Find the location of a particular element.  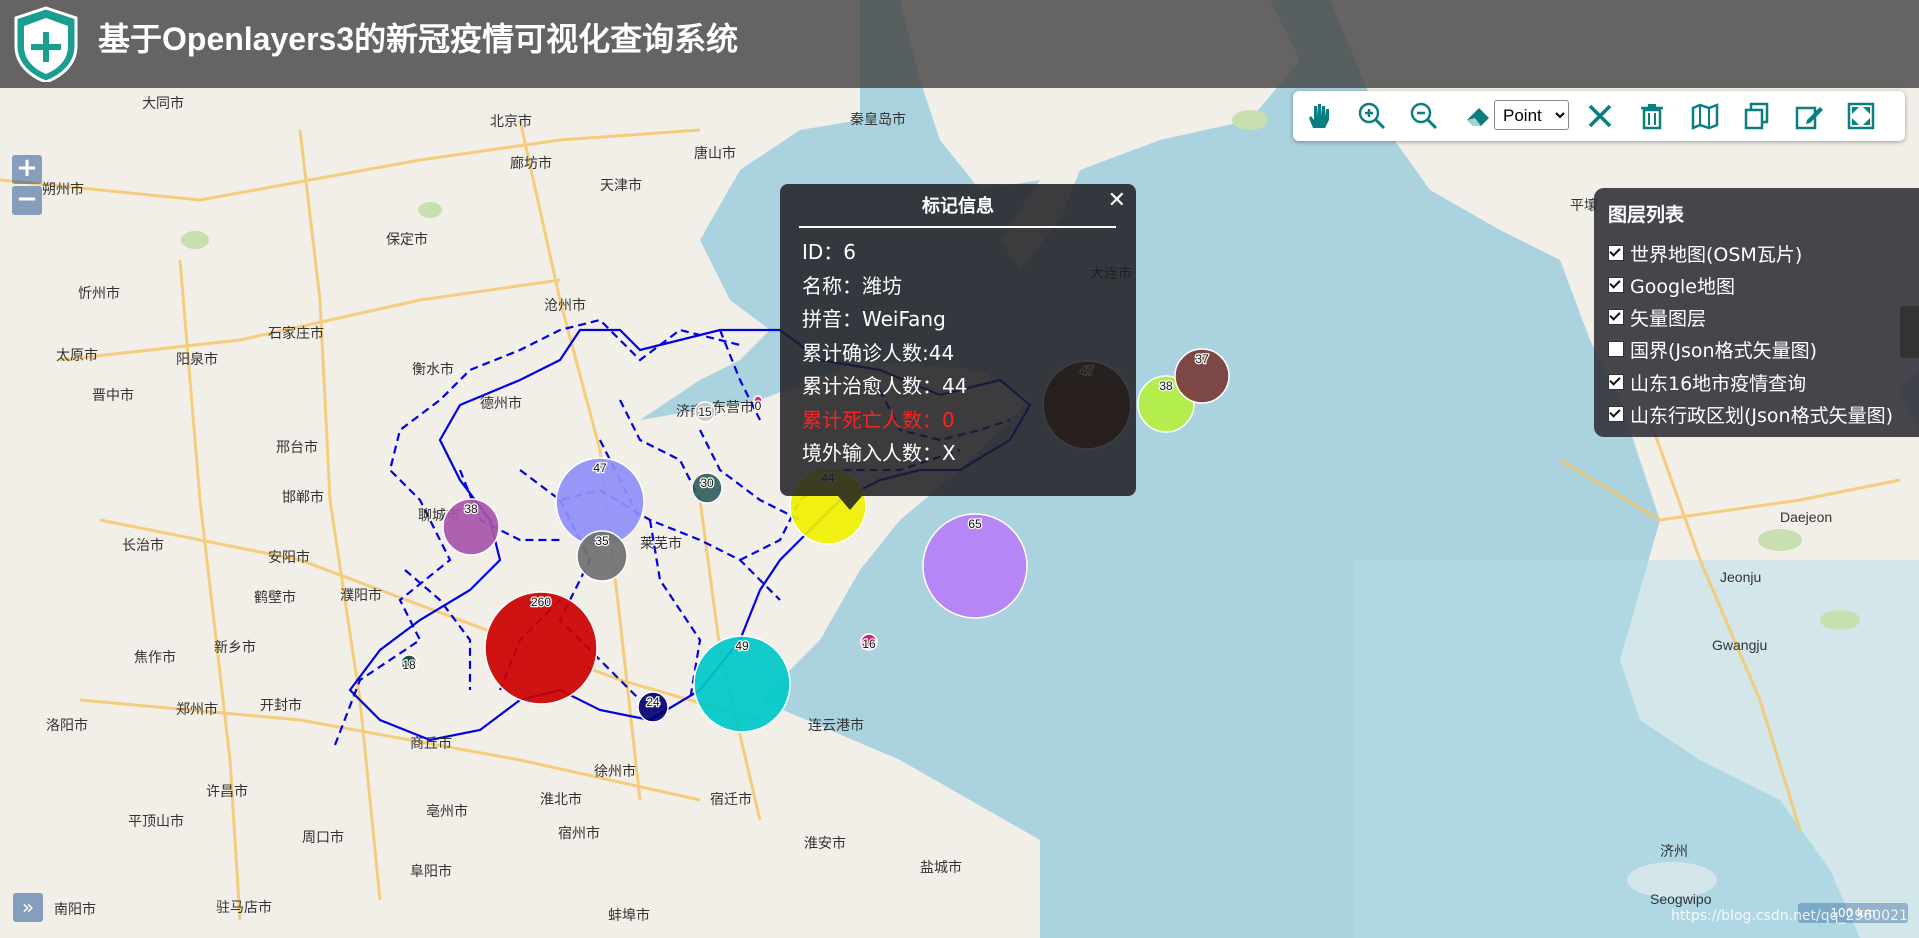

edit-icon is located at coordinates (1809, 116).